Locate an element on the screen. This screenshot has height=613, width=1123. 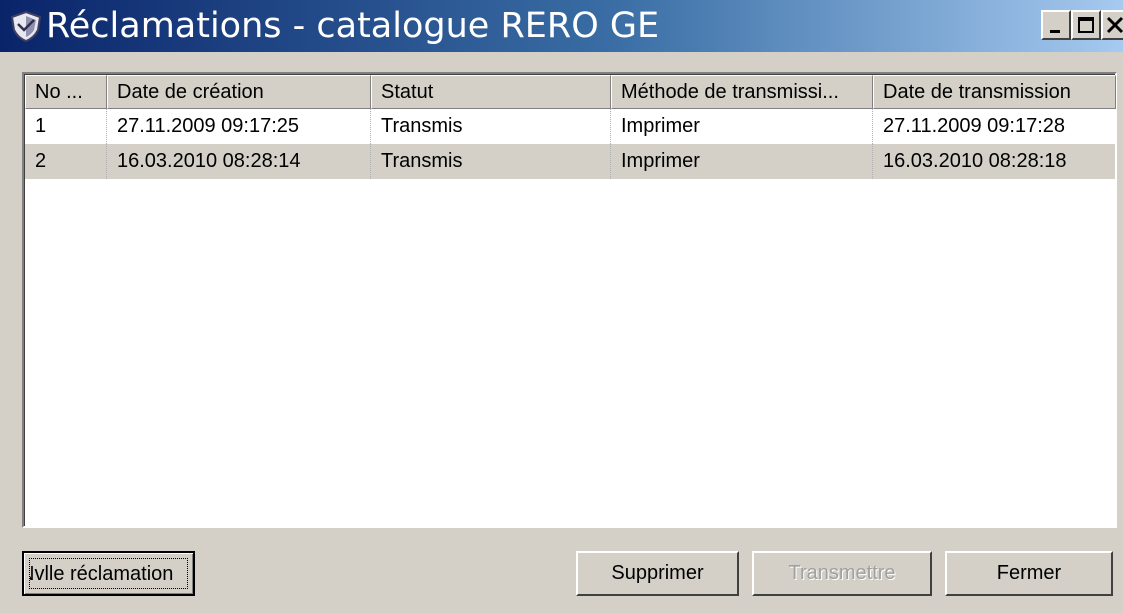
close-button is located at coordinates (1112, 25).